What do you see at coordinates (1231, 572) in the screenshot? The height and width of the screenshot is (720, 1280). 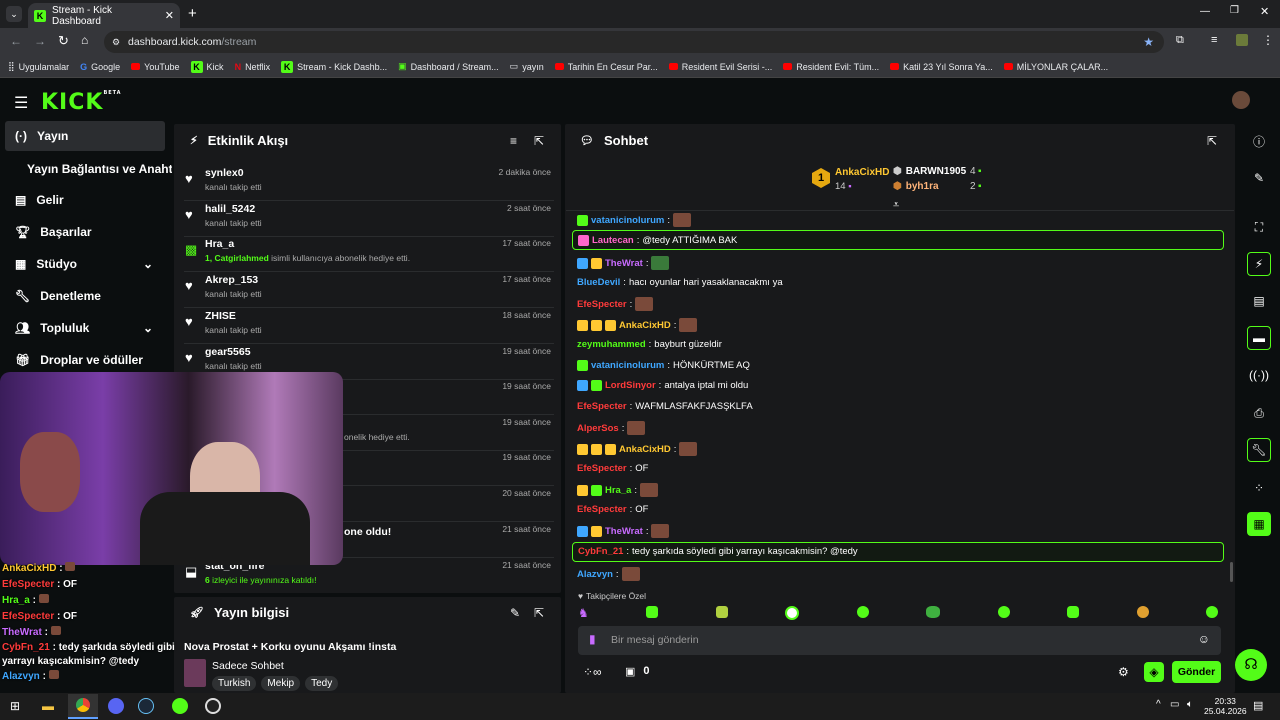 I see `chat-scrollbar` at bounding box center [1231, 572].